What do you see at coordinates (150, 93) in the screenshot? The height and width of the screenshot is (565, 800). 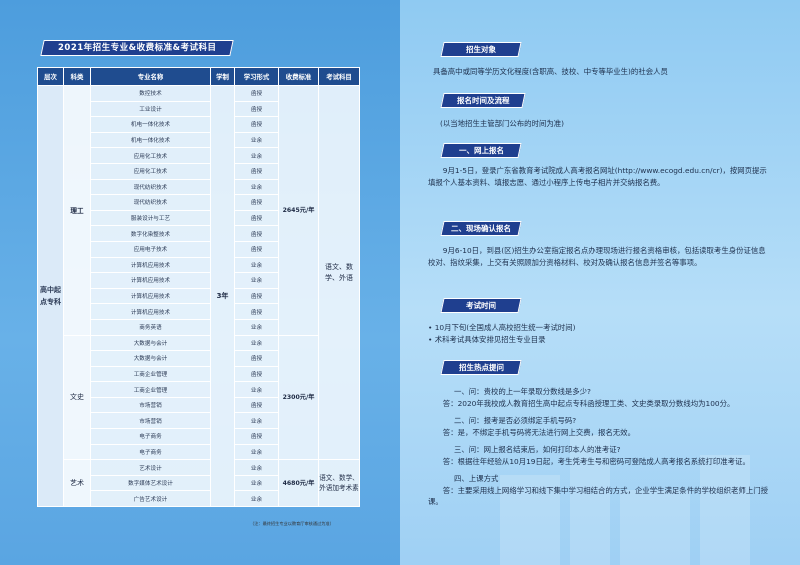 I see `major-cell: 数控技术` at bounding box center [150, 93].